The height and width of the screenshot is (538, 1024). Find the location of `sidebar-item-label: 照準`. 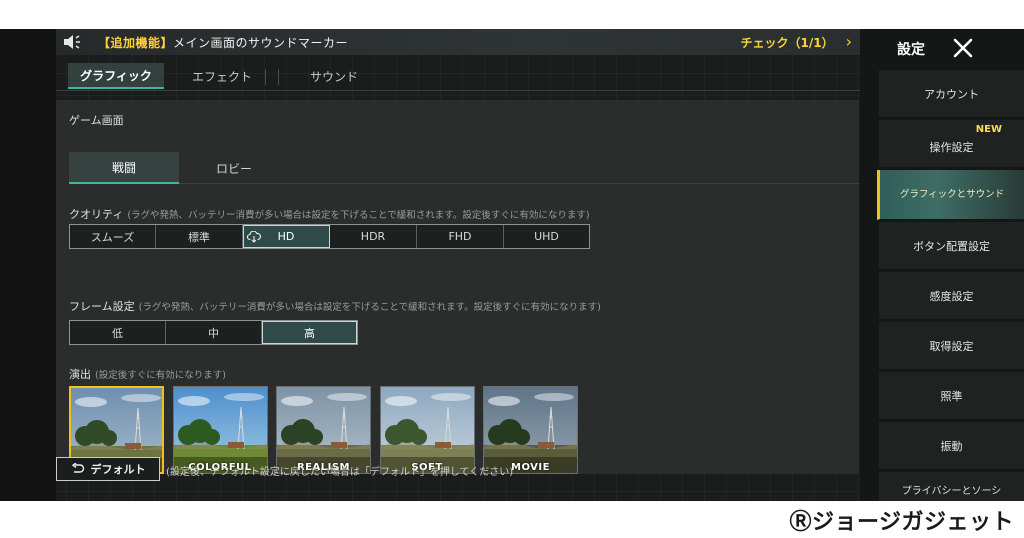

sidebar-item-label: 照準 is located at coordinates (951, 396).